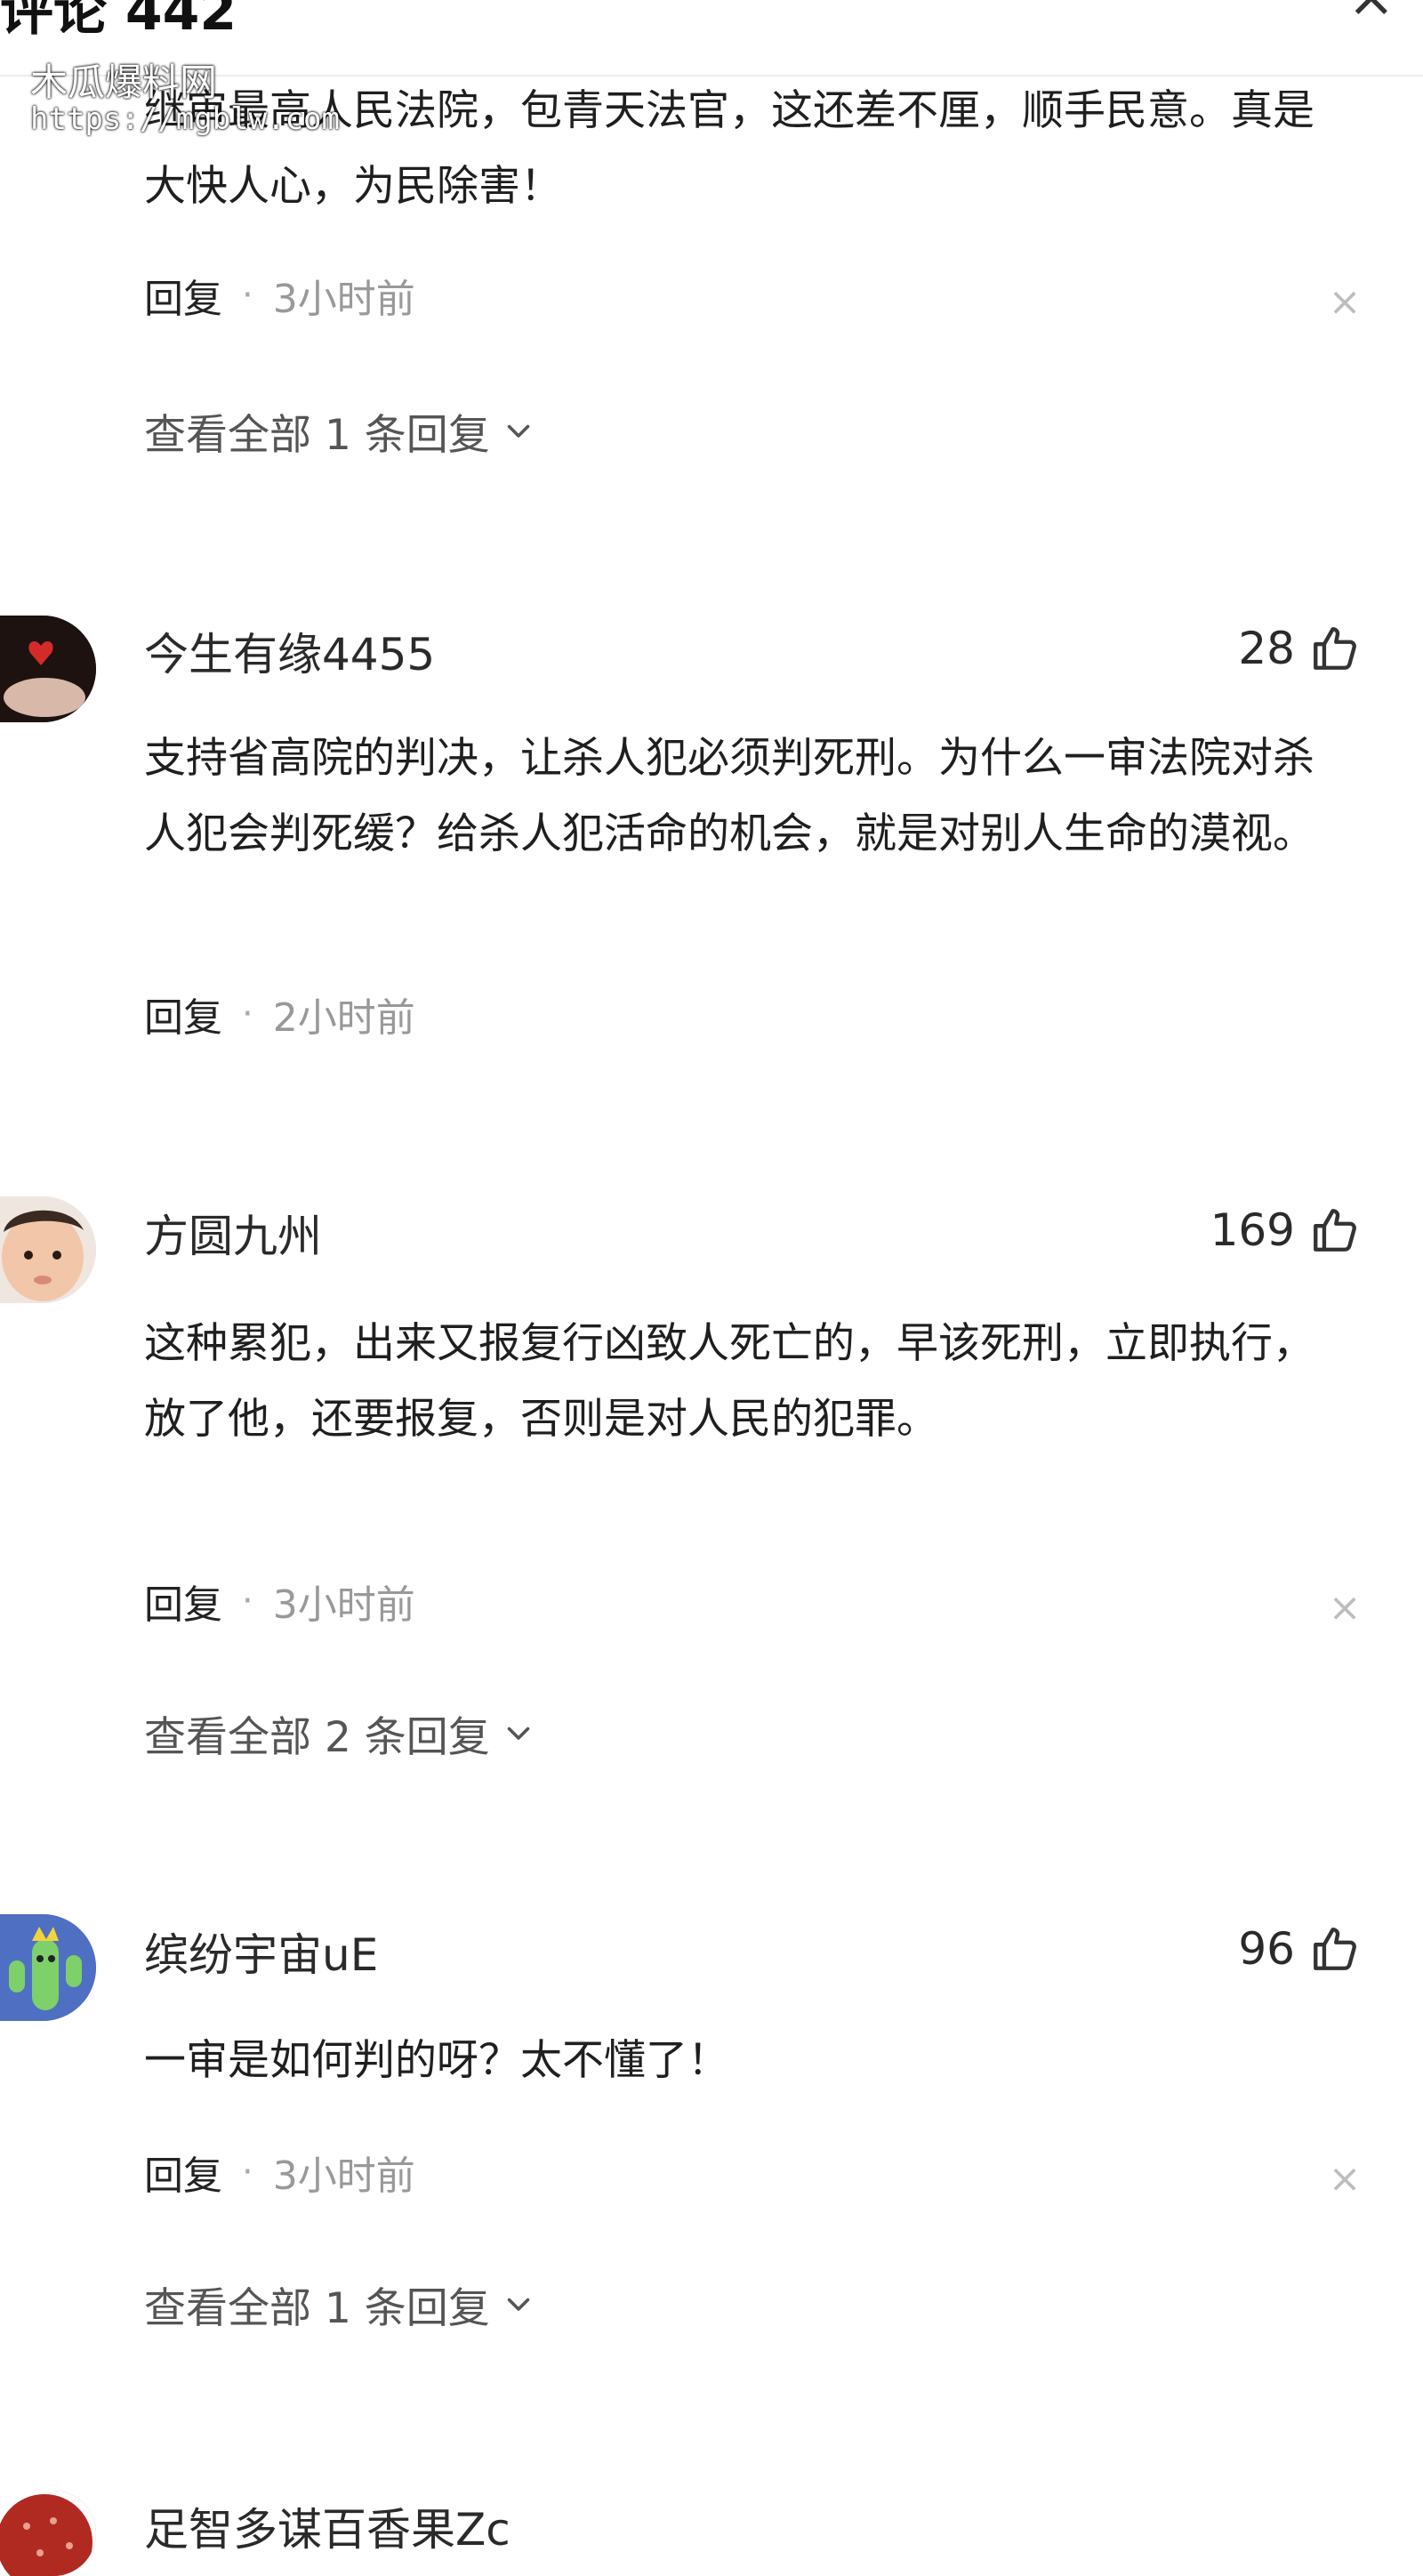 The width and height of the screenshot is (1423, 2576). What do you see at coordinates (1266, 1949) in the screenshot?
I see `like-count: 96` at bounding box center [1266, 1949].